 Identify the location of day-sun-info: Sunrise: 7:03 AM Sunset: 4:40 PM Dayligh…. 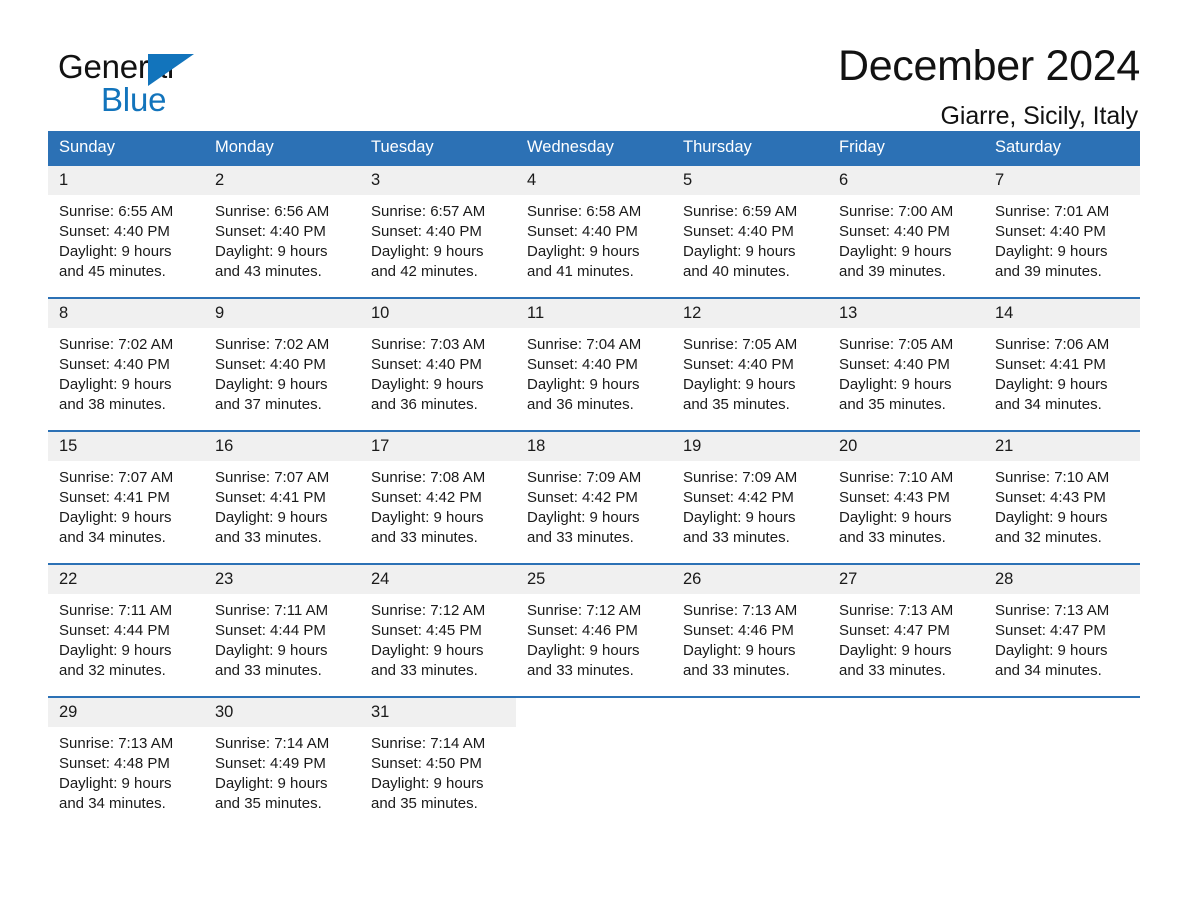
(428, 374).